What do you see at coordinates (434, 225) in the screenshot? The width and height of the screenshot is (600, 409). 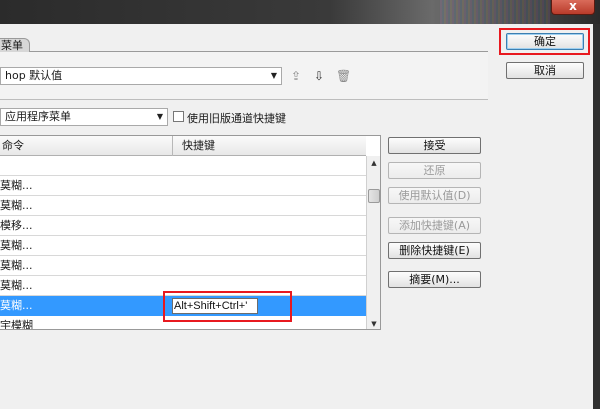 I see `add-shortcut-button: 添加快捷键(A)` at bounding box center [434, 225].